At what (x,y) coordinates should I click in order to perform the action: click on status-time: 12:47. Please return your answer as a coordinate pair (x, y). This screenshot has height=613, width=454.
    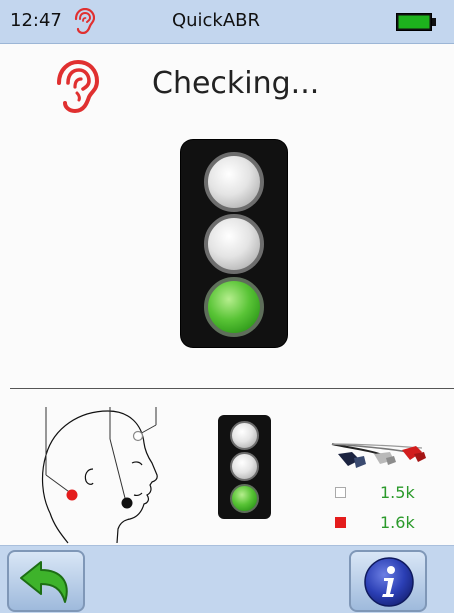
    Looking at the image, I should click on (36, 20).